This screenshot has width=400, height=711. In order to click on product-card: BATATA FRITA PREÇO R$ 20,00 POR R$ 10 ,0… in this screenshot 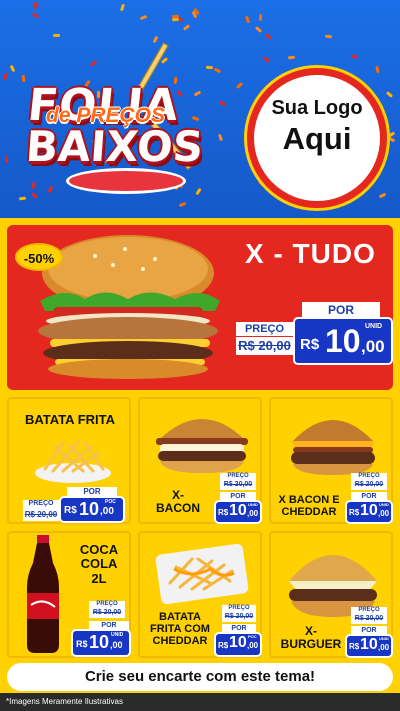, I will do `click(69, 460)`.